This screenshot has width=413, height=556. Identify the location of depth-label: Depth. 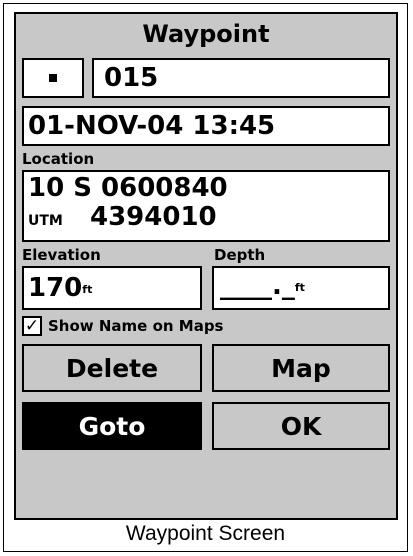
(240, 255).